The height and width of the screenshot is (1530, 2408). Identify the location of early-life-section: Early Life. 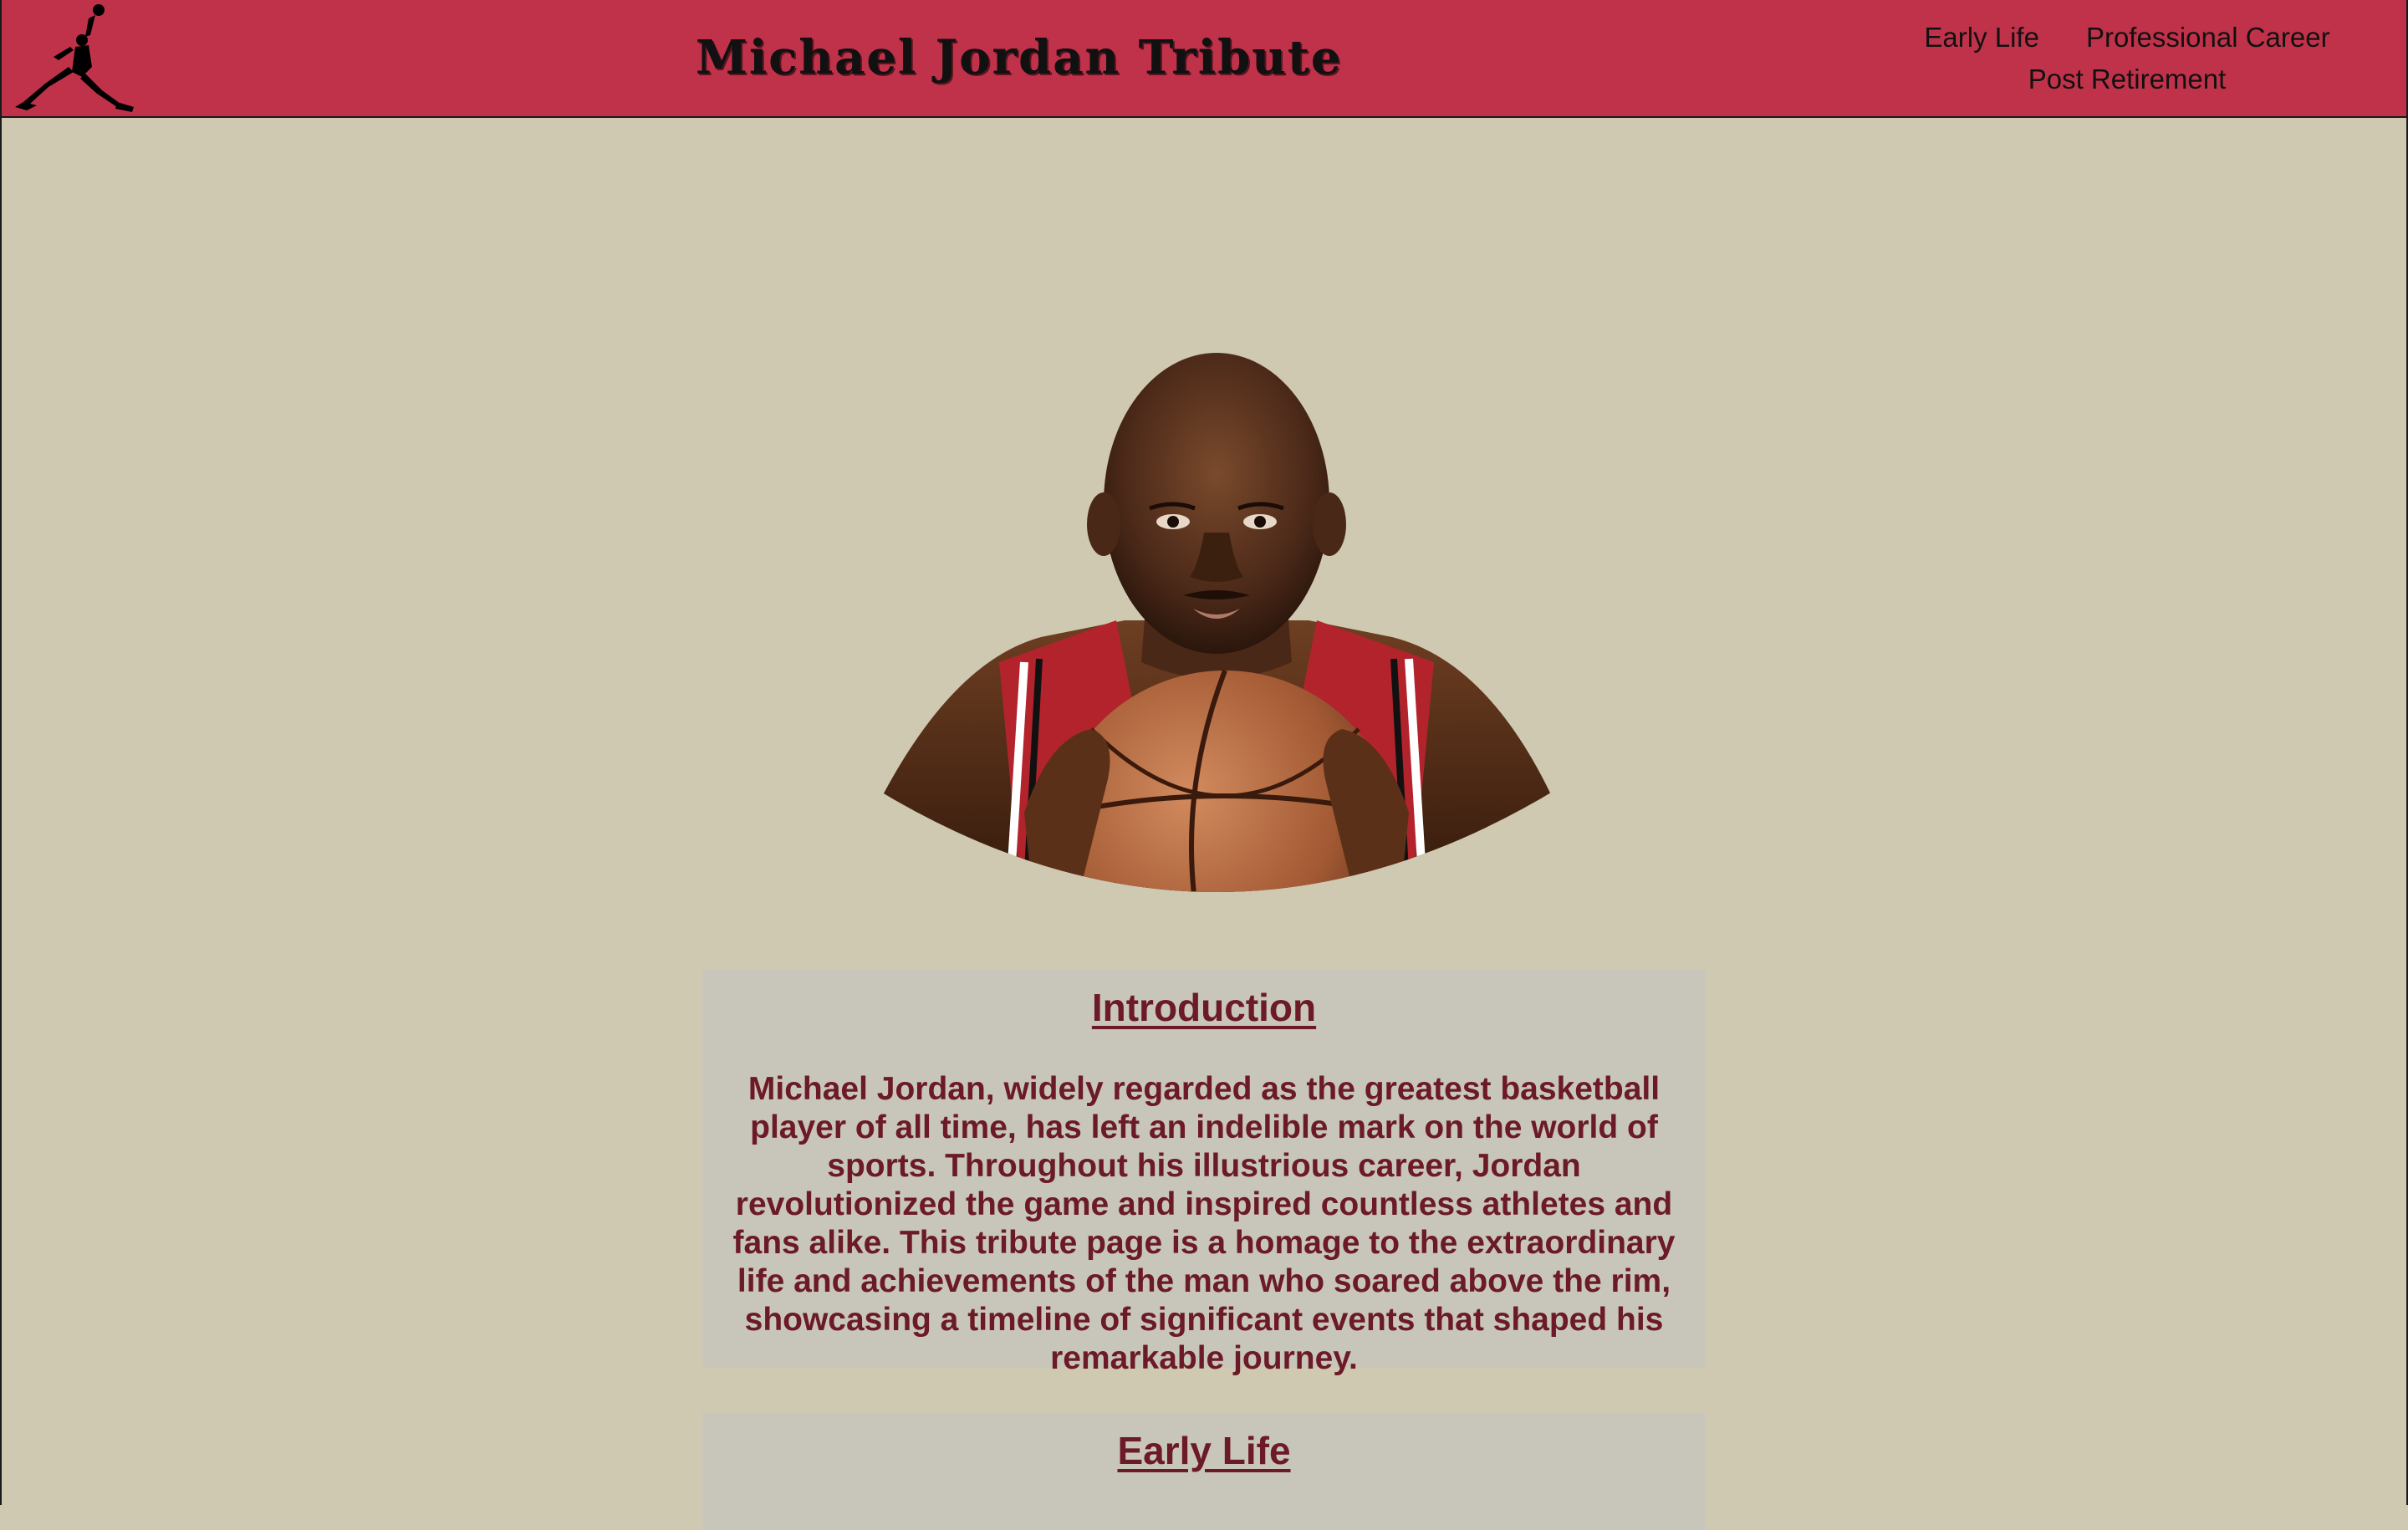
(1204, 1471).